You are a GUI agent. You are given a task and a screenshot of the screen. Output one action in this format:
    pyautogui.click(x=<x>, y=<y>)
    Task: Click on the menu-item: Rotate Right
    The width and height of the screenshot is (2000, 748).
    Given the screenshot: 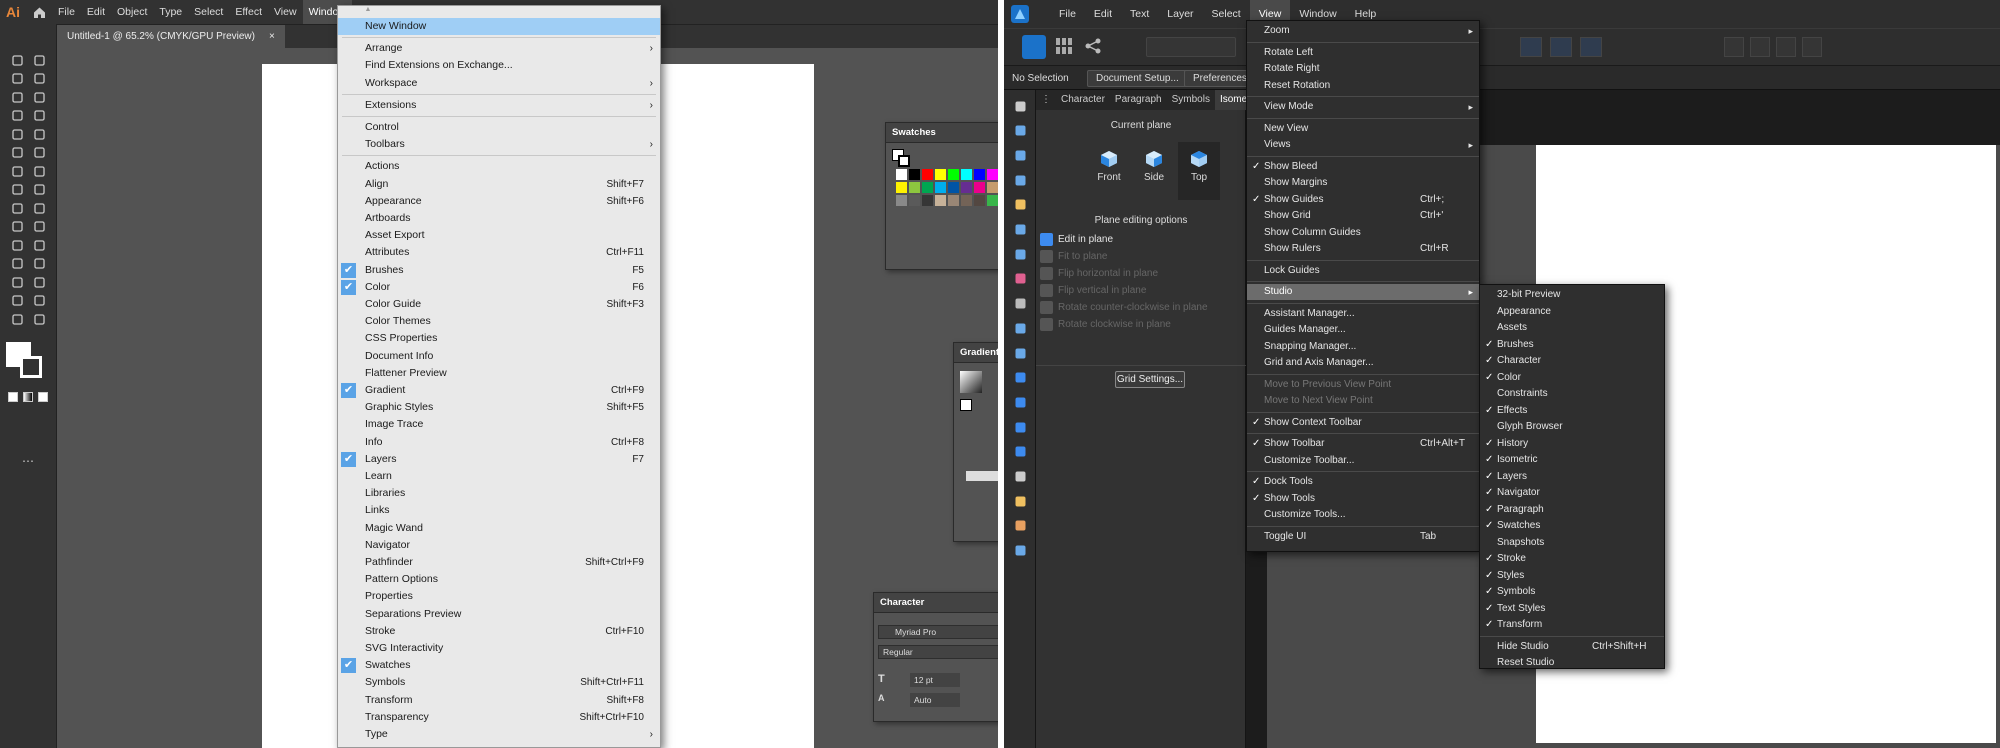 What is the action you would take?
    pyautogui.click(x=1363, y=69)
    